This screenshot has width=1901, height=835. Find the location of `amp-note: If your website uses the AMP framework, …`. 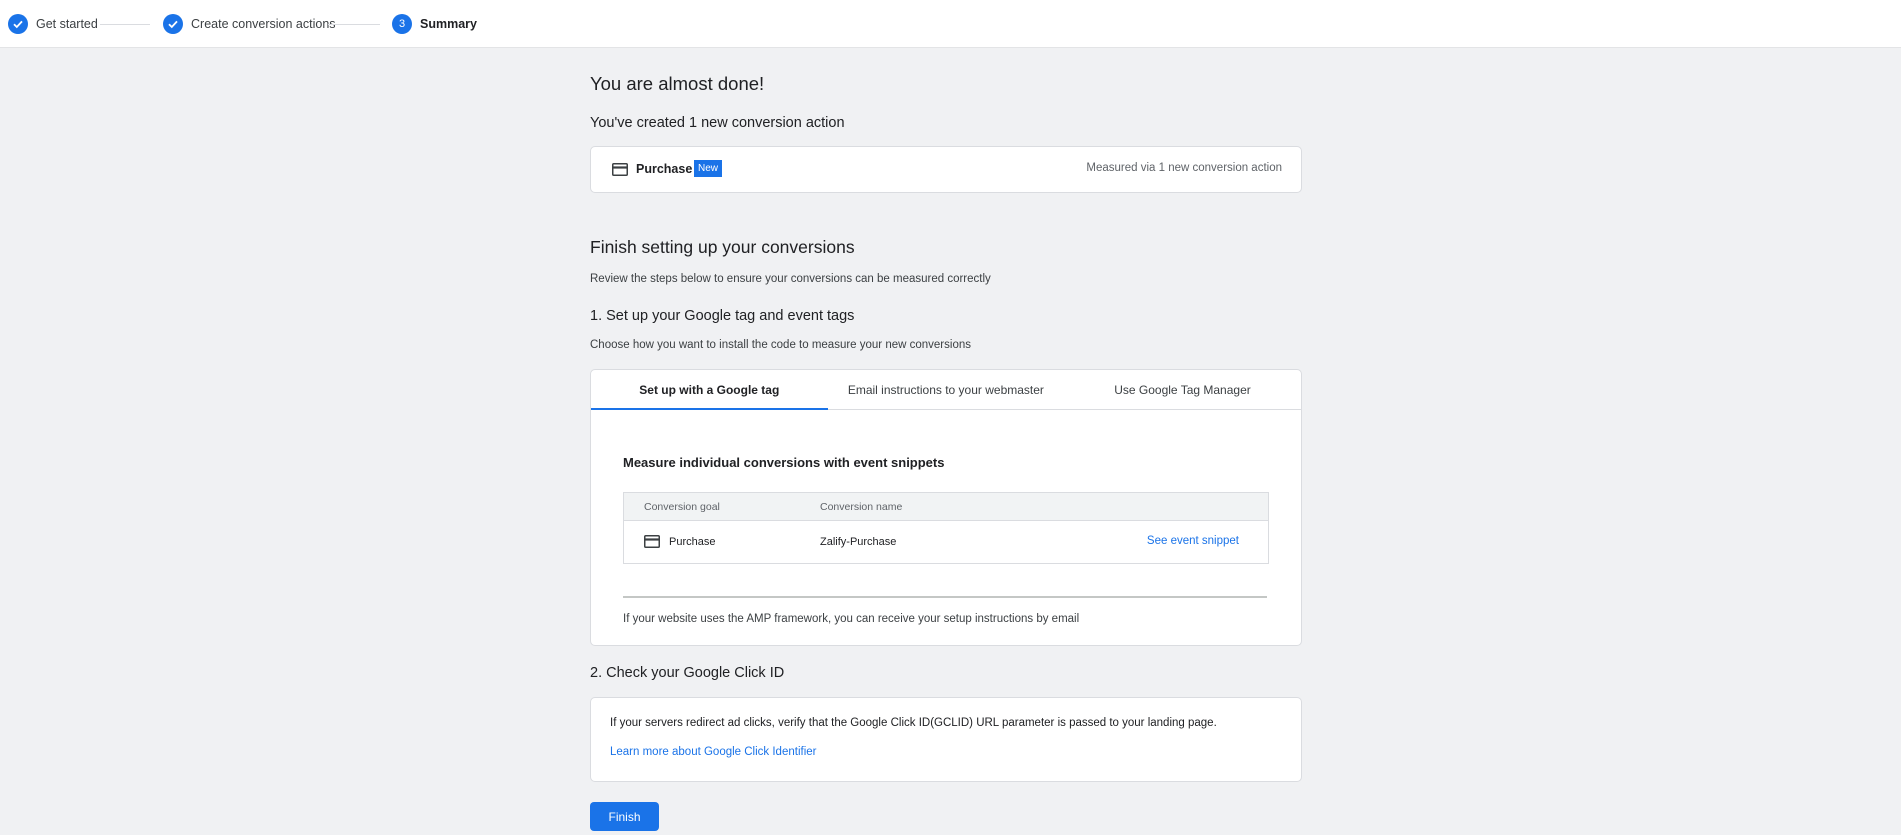

amp-note: If your website uses the AMP framework, … is located at coordinates (851, 619).